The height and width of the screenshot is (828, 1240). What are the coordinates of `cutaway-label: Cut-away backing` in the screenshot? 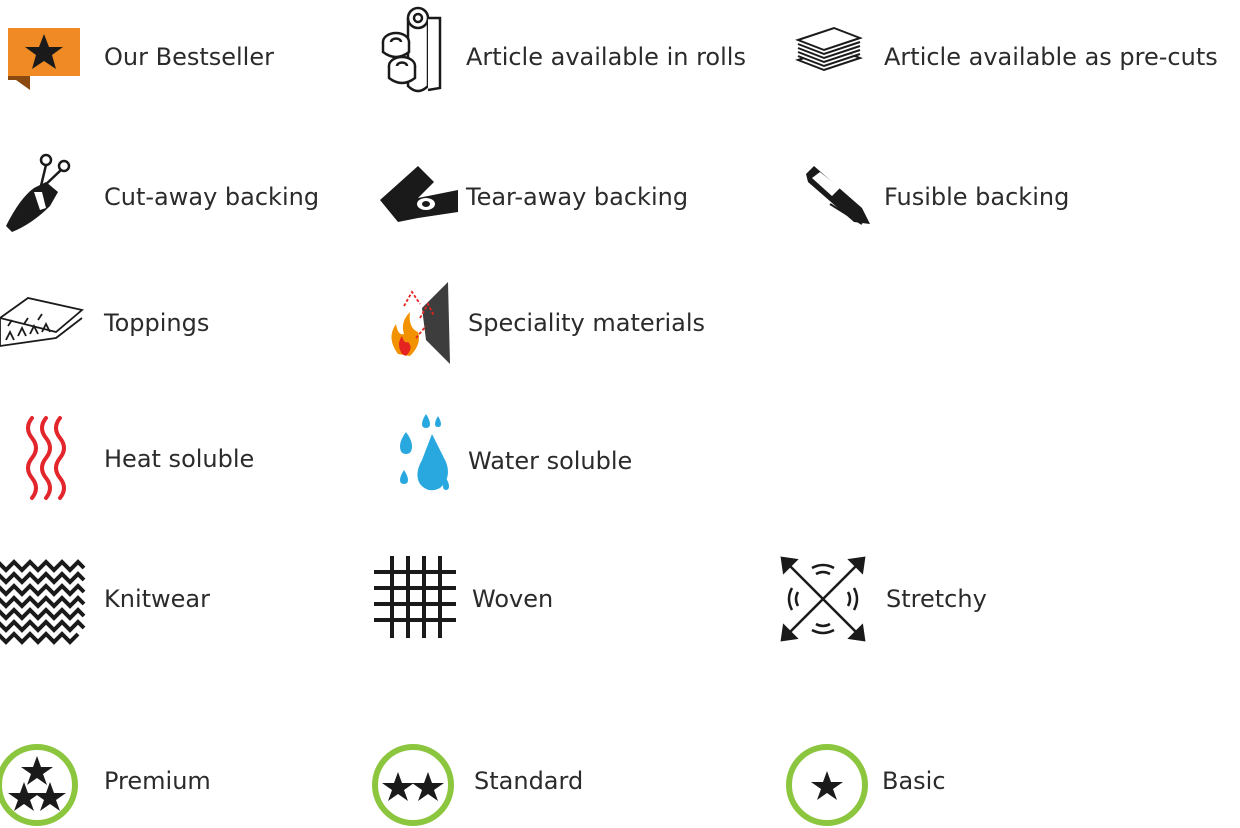 It's located at (212, 197).